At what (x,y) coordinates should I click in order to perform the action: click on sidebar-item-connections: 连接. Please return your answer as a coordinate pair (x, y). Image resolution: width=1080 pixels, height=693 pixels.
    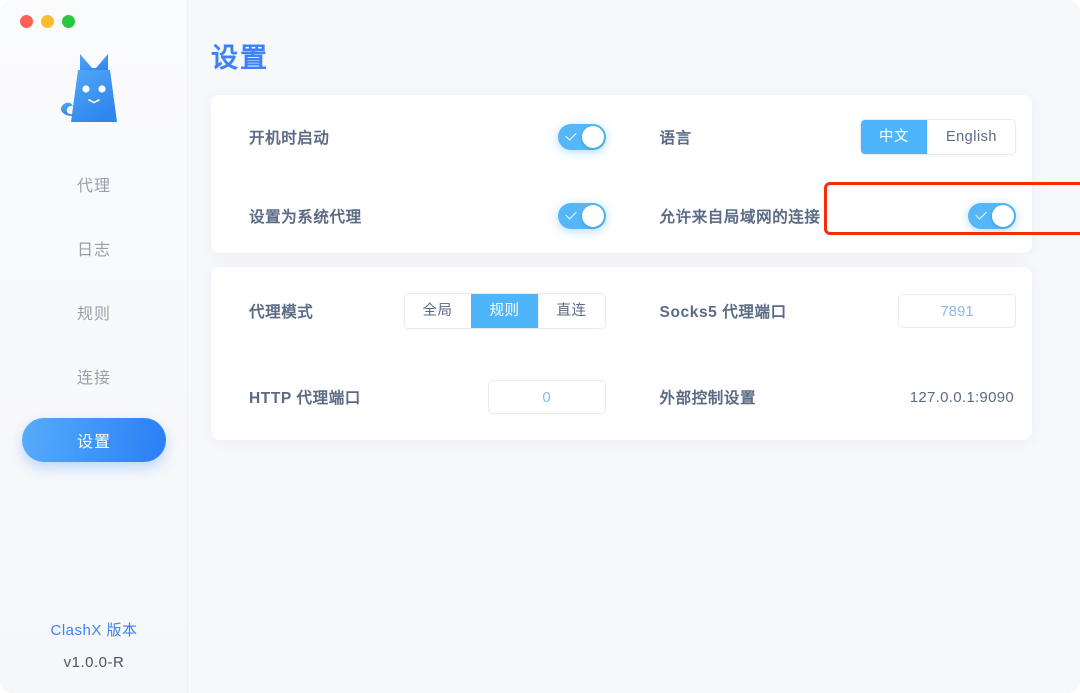
    Looking at the image, I should click on (94, 376).